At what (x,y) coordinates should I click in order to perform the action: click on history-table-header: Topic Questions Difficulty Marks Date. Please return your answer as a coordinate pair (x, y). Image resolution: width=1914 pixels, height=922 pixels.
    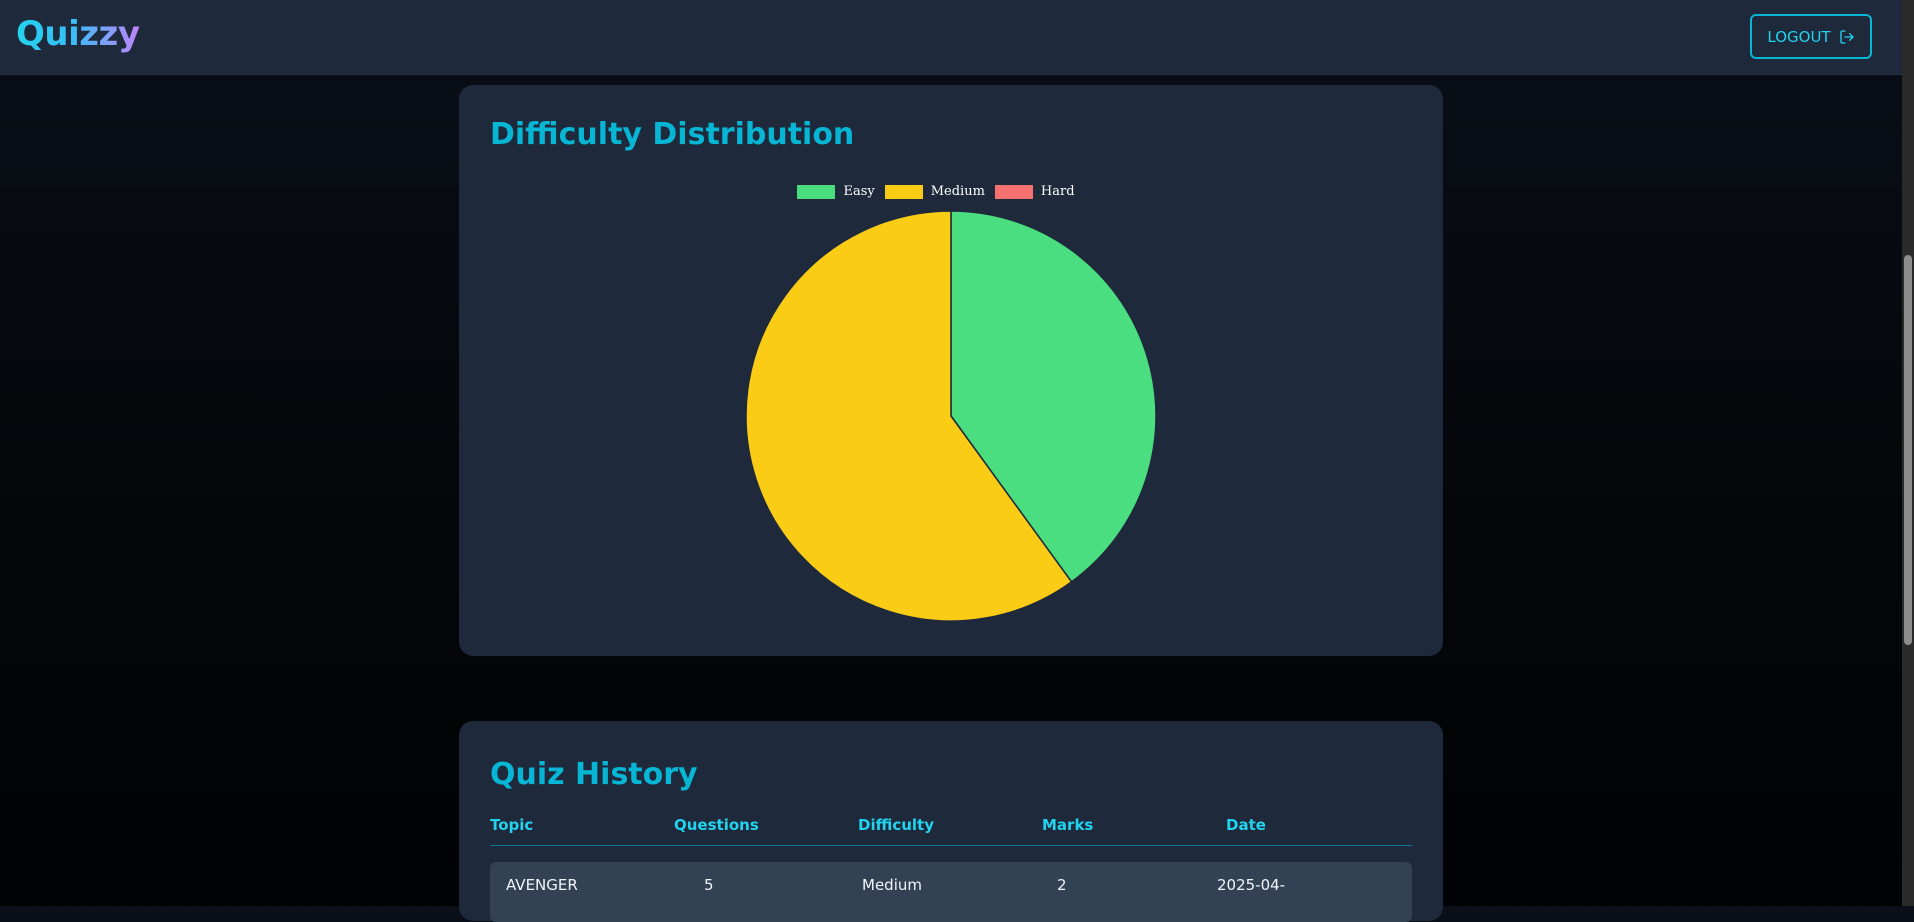
    Looking at the image, I should click on (951, 829).